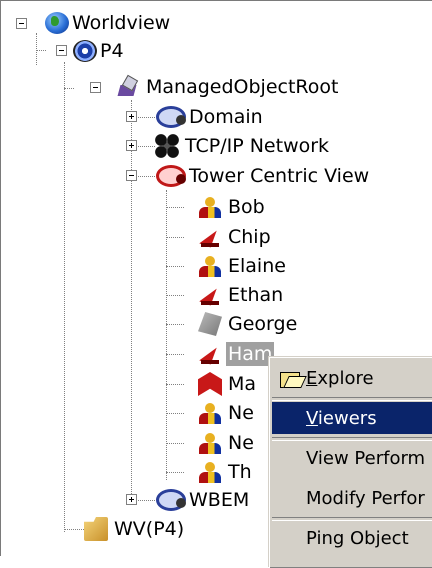 This screenshot has height=568, width=432. What do you see at coordinates (292, 378) in the screenshot?
I see `folder-open-icon` at bounding box center [292, 378].